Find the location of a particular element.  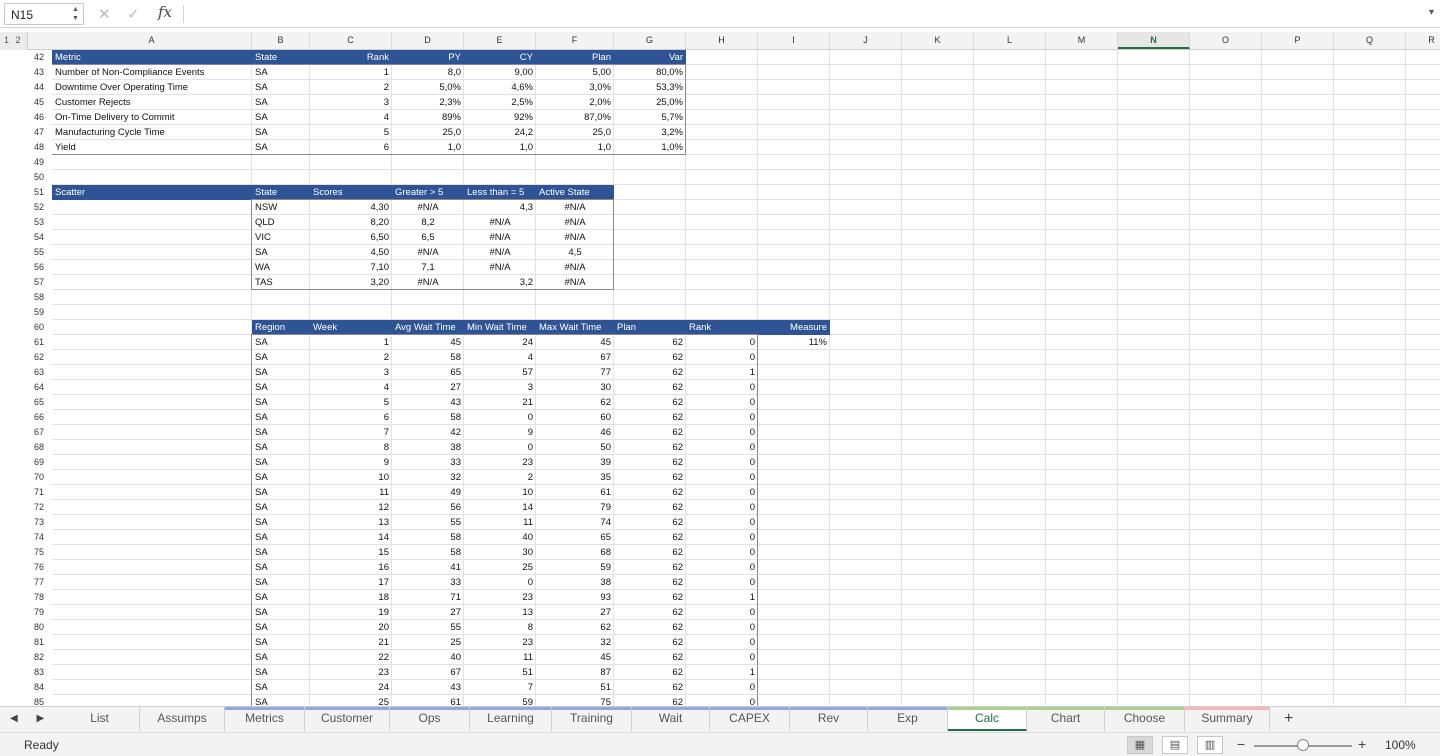

column-header-h: H is located at coordinates (722, 40).